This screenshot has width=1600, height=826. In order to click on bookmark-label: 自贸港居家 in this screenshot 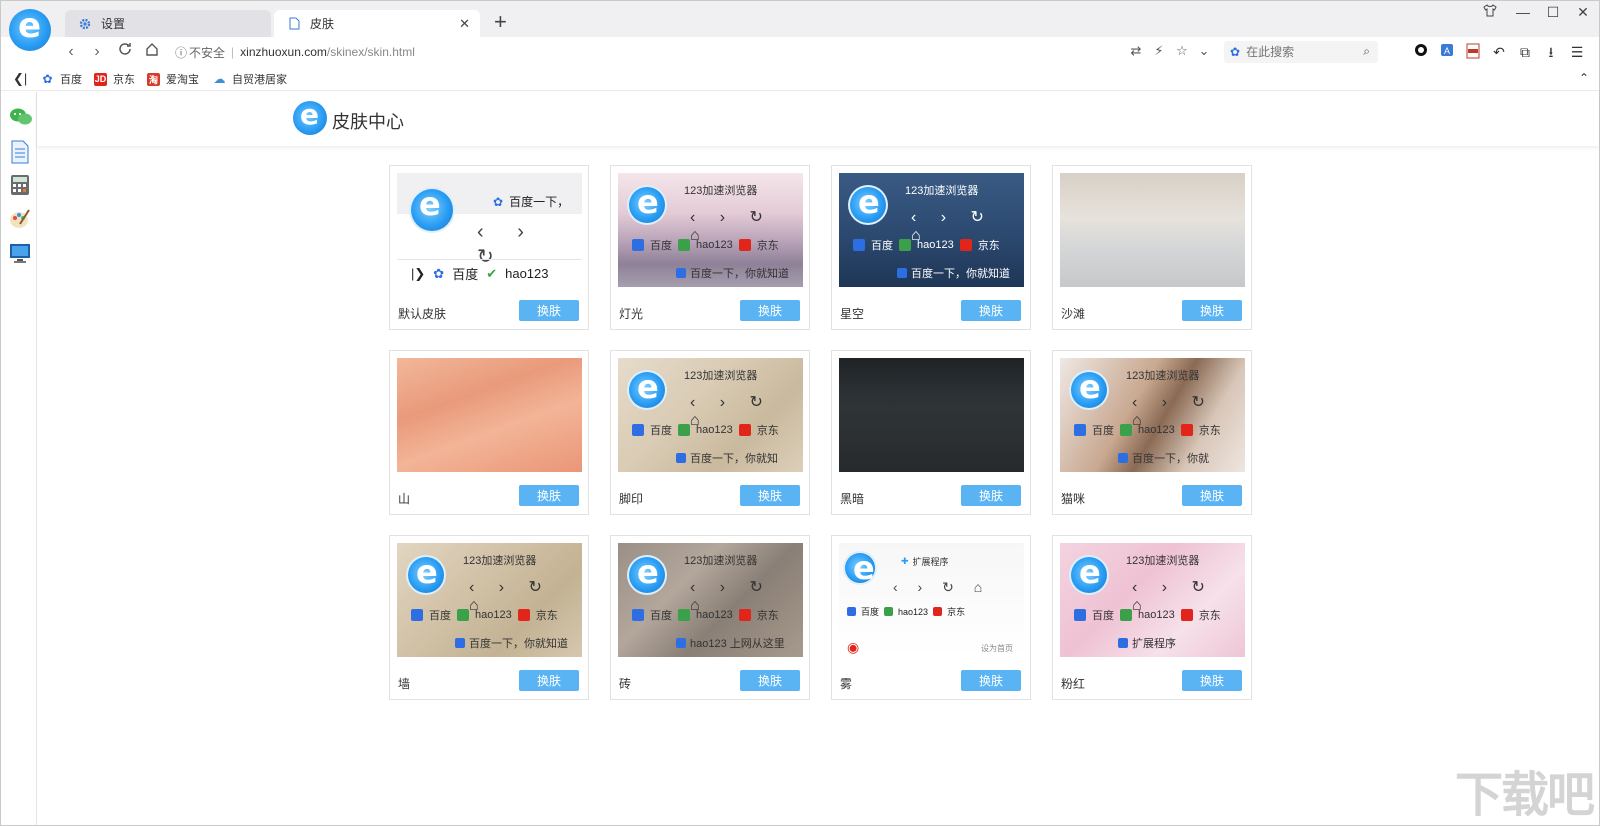, I will do `click(259, 80)`.